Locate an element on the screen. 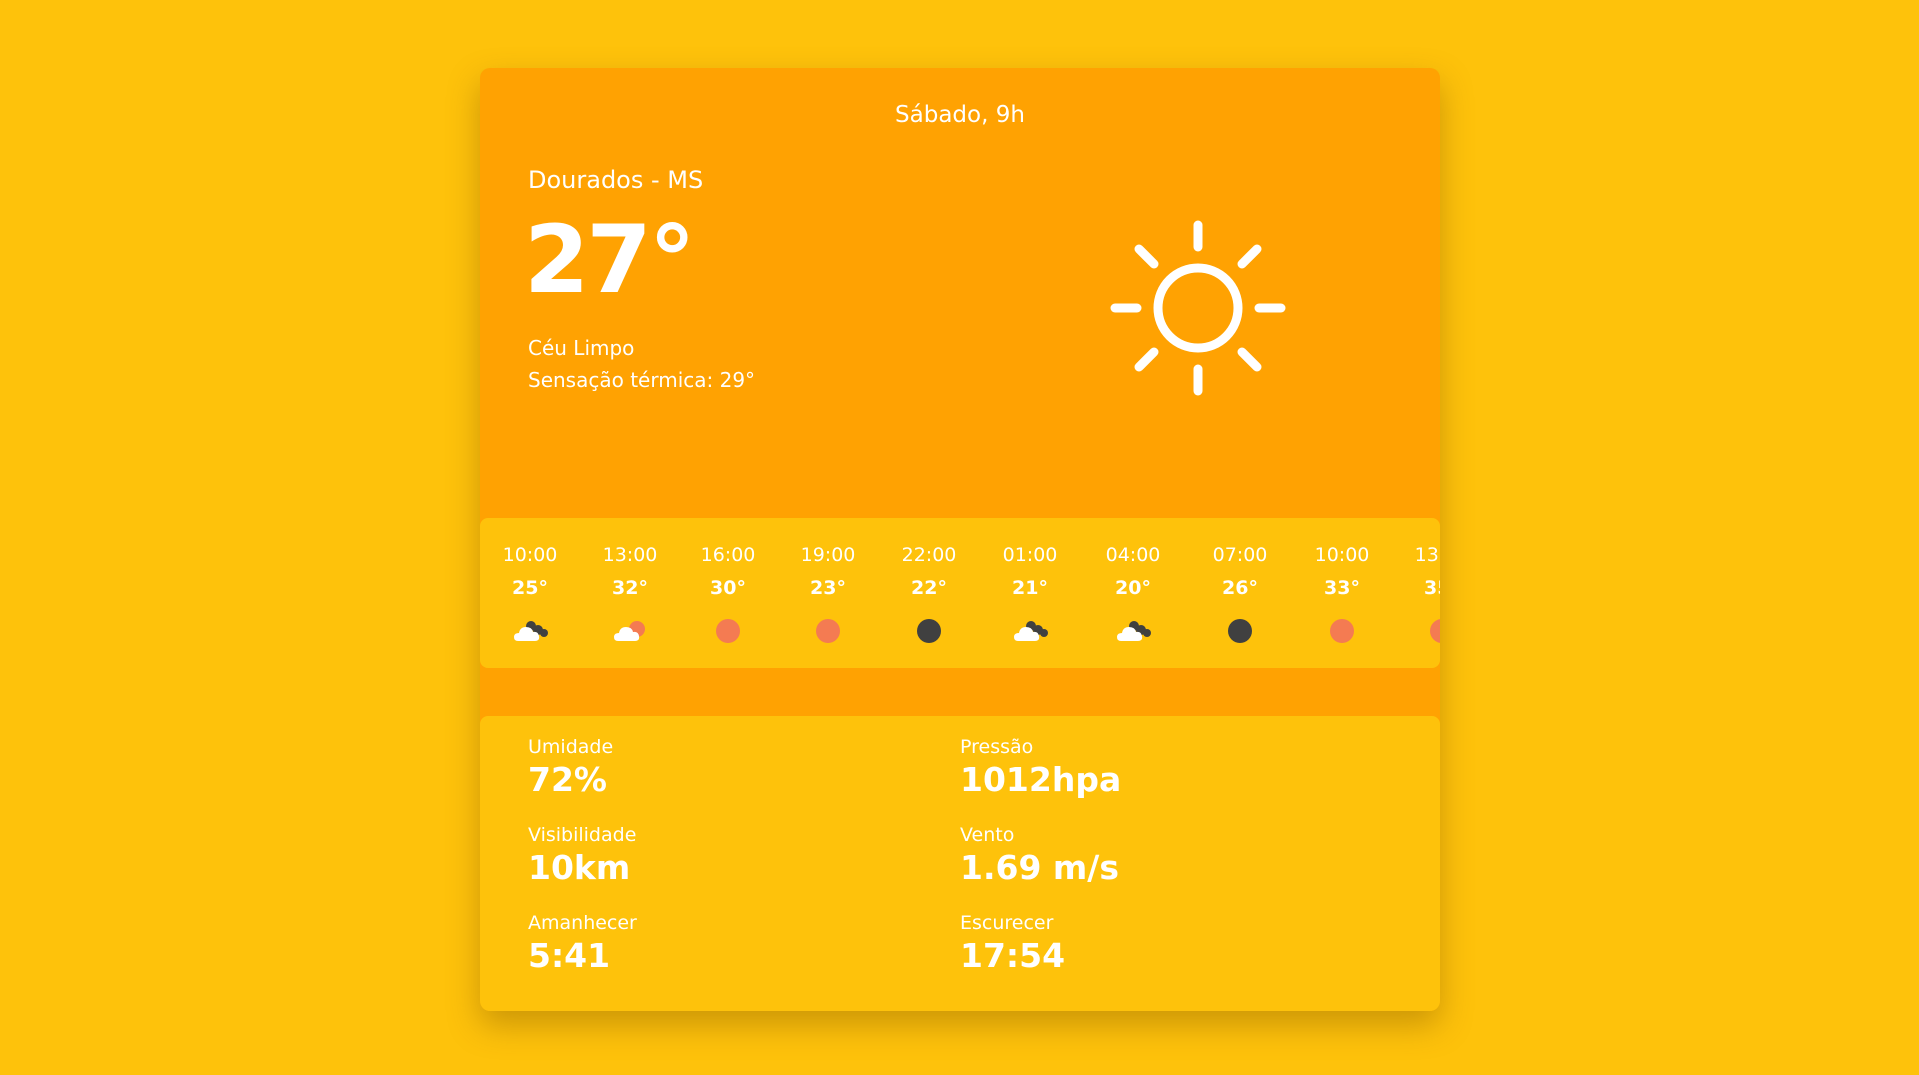 This screenshot has width=1919, height=1075. hourly-temp: 20° is located at coordinates (1133, 588).